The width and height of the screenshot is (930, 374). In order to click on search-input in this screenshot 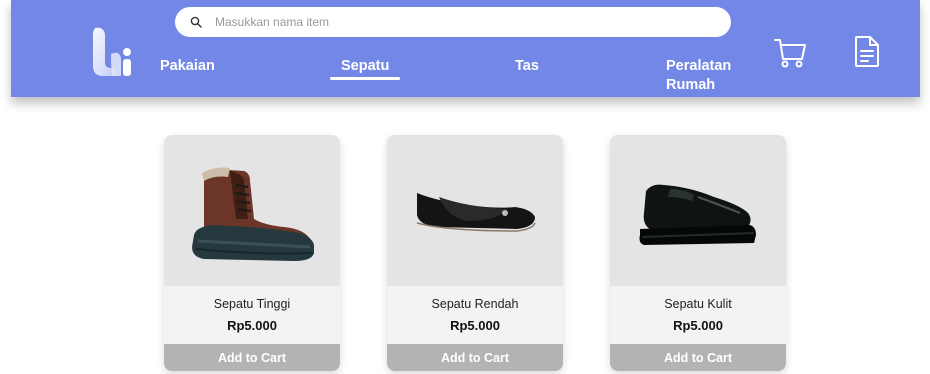, I will do `click(465, 22)`.